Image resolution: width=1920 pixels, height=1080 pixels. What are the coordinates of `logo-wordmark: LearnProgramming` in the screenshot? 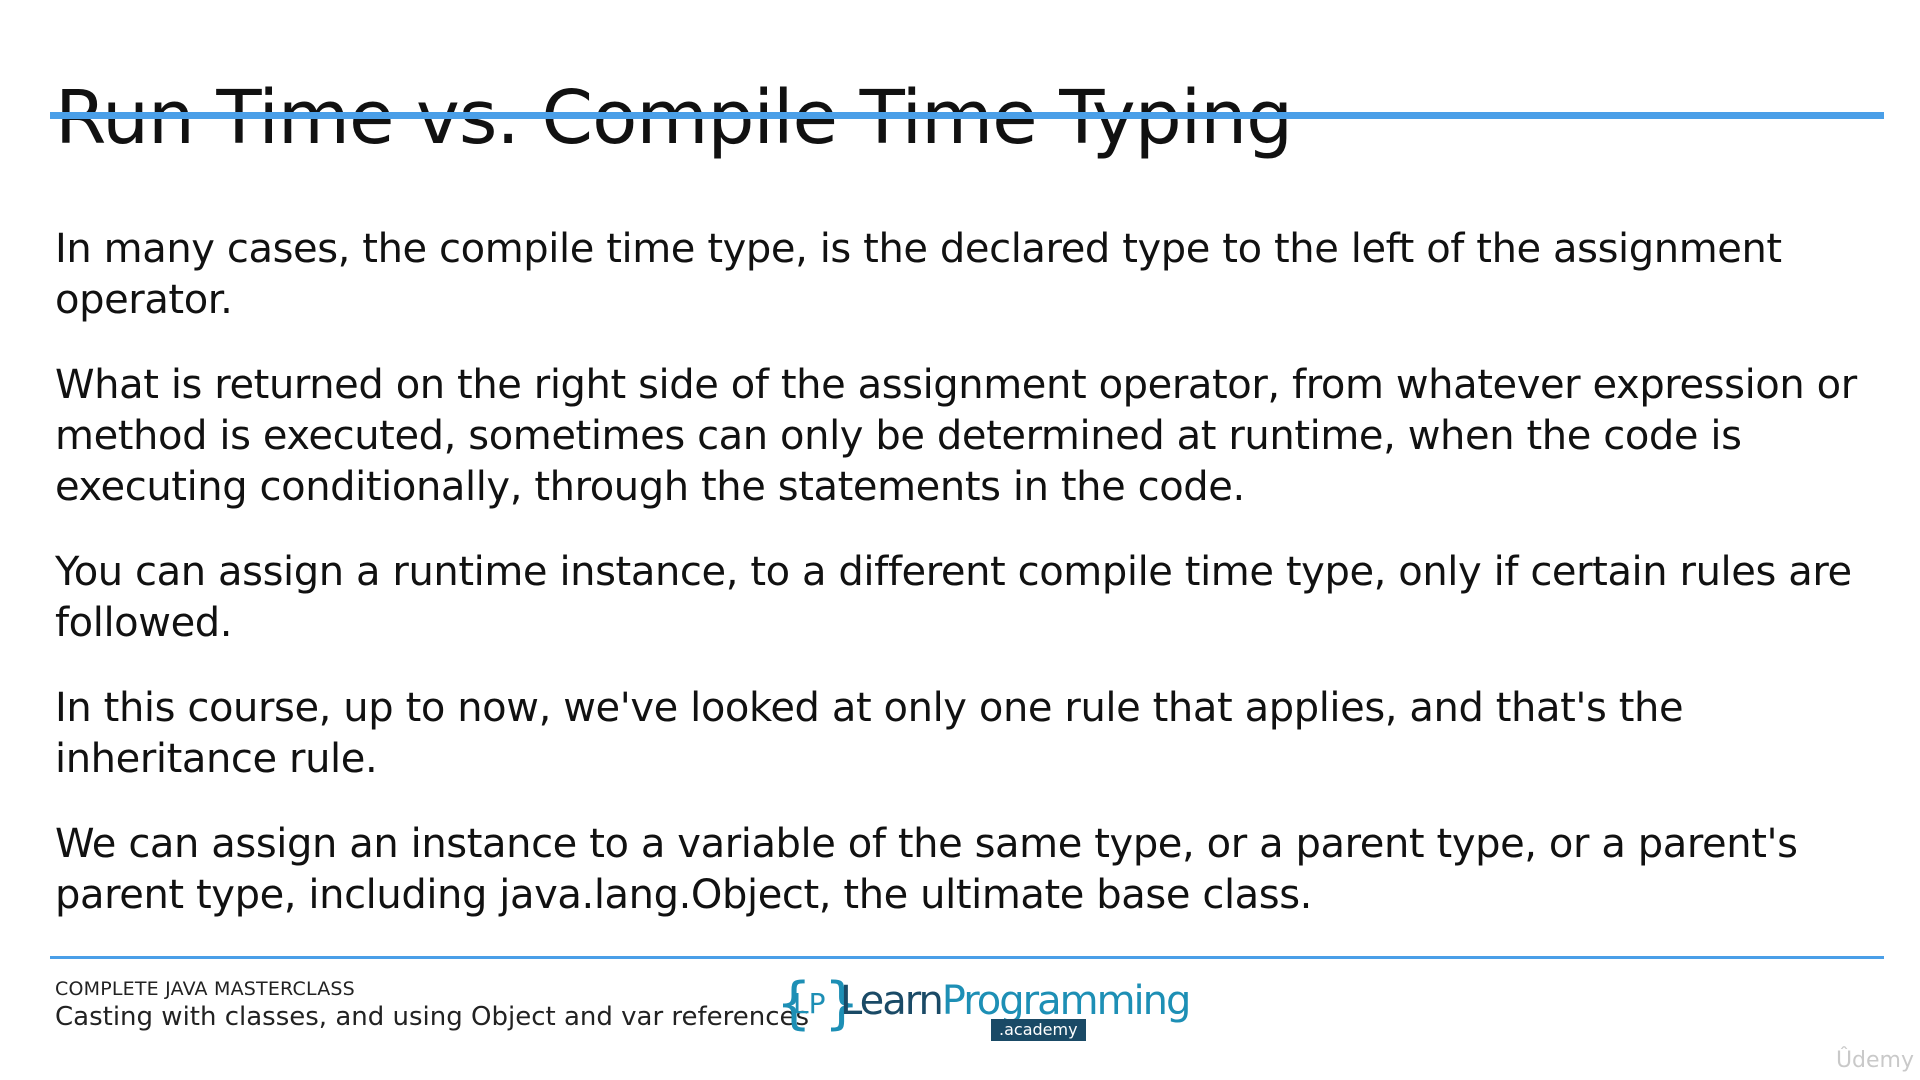 It's located at (1016, 1001).